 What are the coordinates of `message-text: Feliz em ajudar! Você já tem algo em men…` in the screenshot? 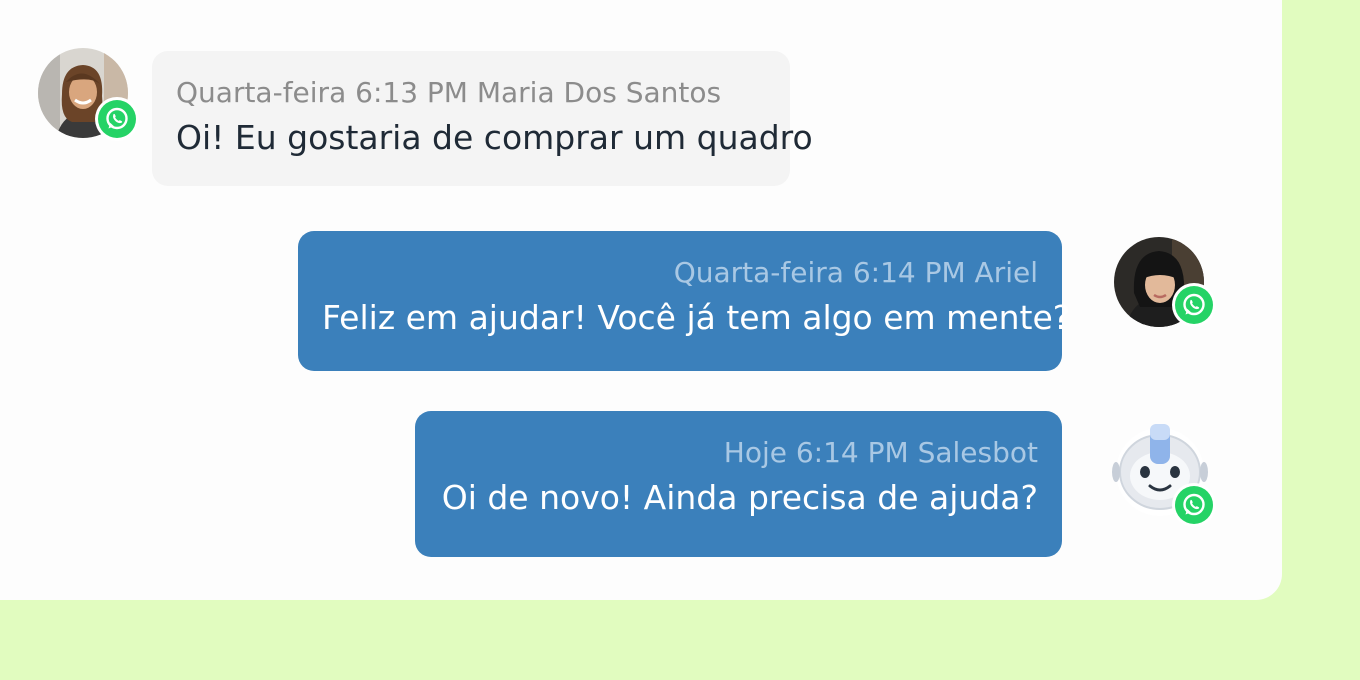 It's located at (696, 317).